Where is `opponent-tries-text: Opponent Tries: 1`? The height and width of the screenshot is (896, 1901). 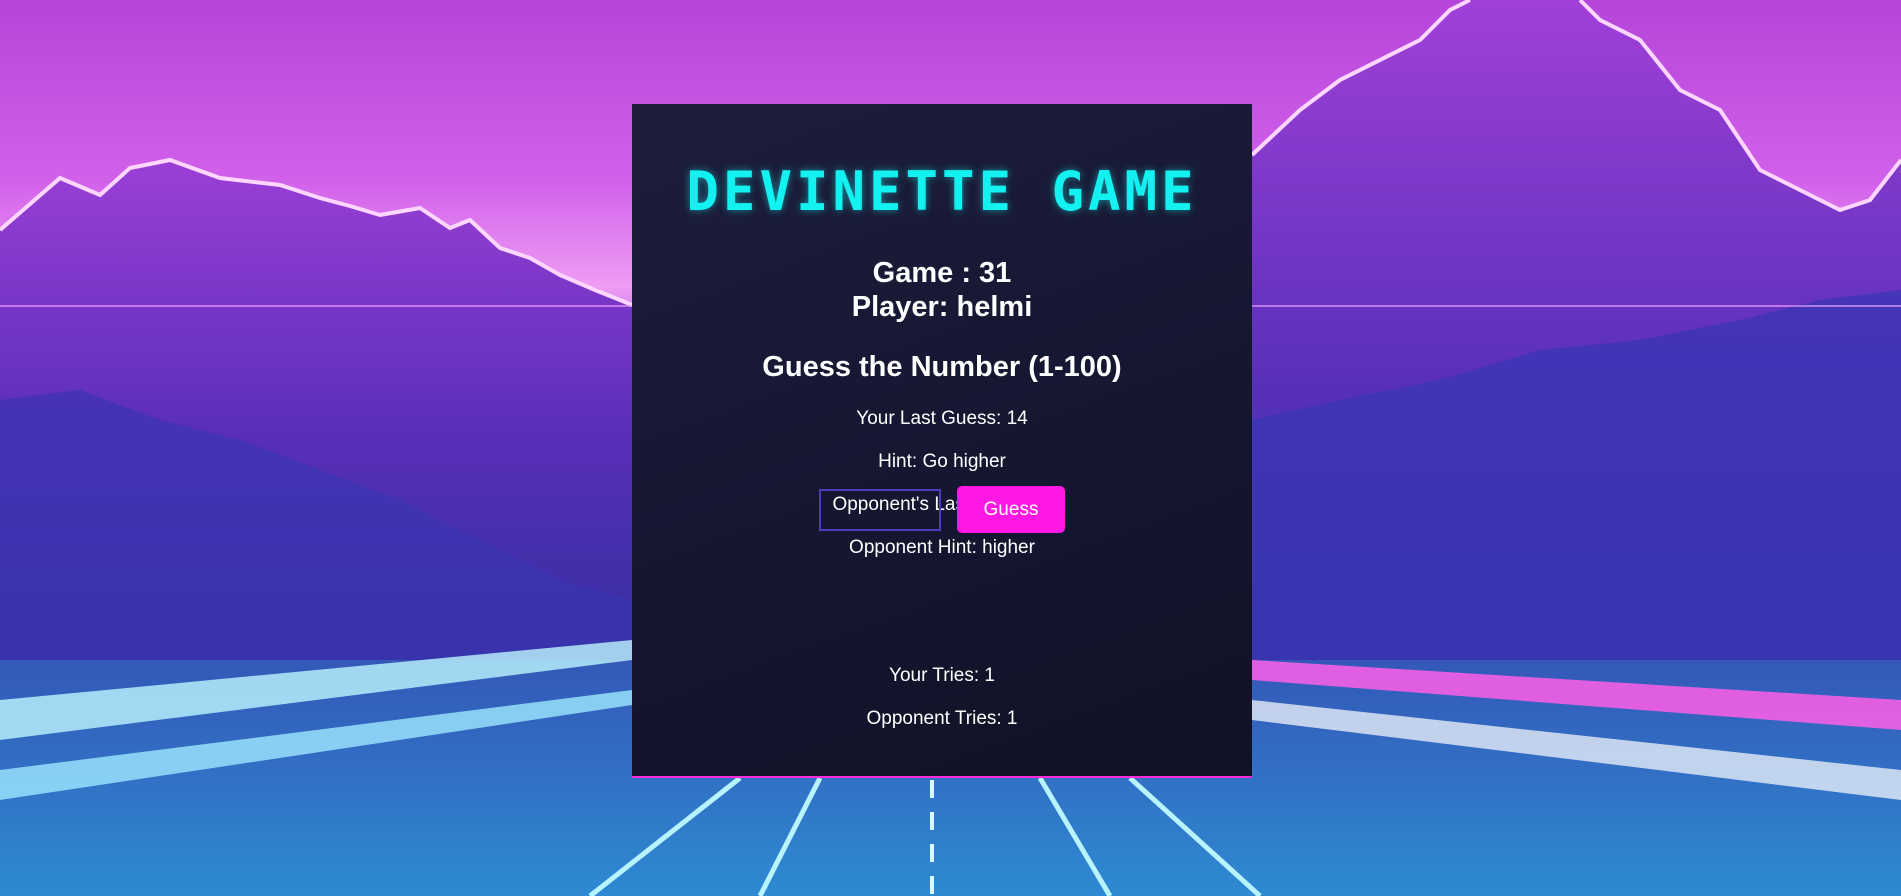 opponent-tries-text: Opponent Tries: 1 is located at coordinates (942, 718).